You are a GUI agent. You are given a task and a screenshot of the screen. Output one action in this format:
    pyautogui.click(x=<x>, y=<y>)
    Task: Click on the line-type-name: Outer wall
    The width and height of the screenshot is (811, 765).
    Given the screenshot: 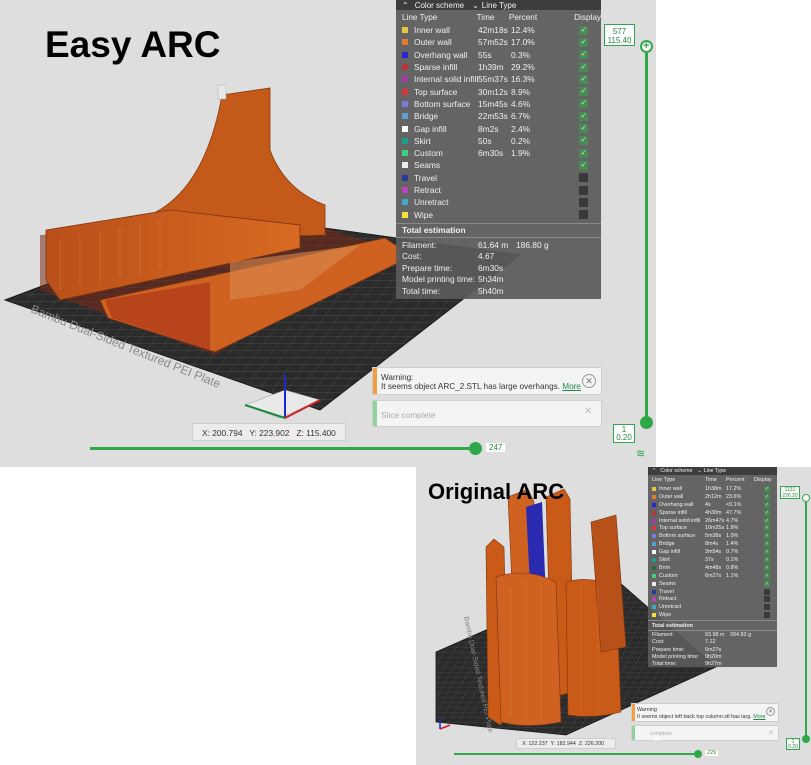 What is the action you would take?
    pyautogui.click(x=671, y=496)
    